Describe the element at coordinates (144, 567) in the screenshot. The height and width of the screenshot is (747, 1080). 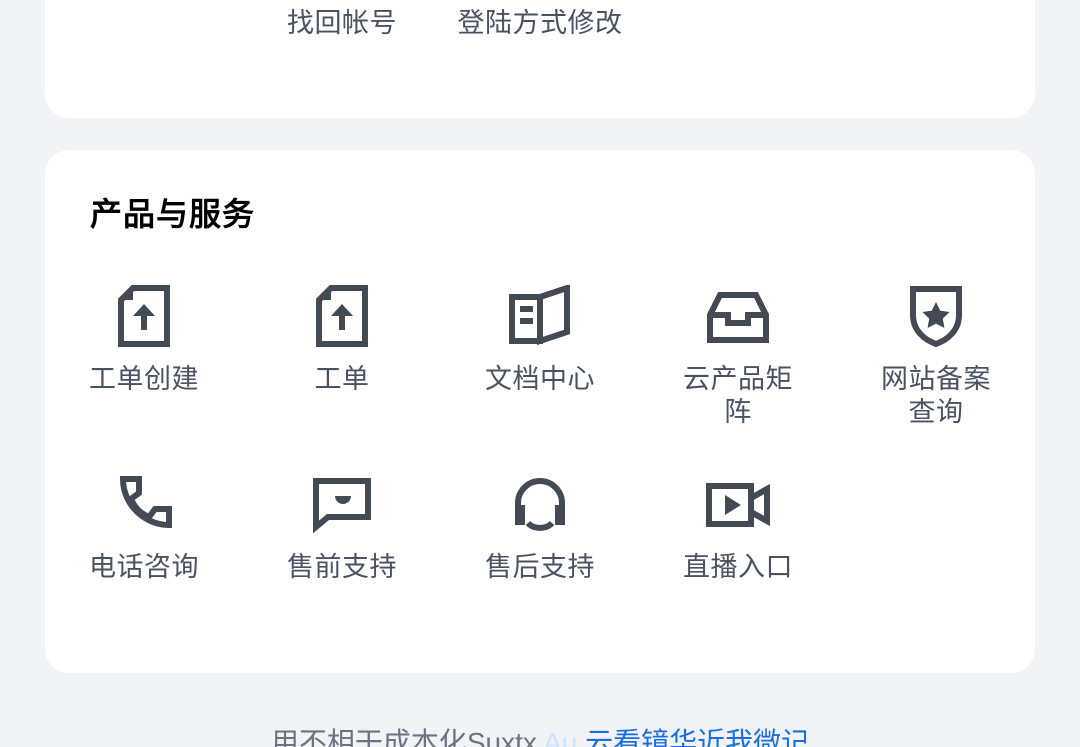
I see `tile-label: 电话咨询` at that location.